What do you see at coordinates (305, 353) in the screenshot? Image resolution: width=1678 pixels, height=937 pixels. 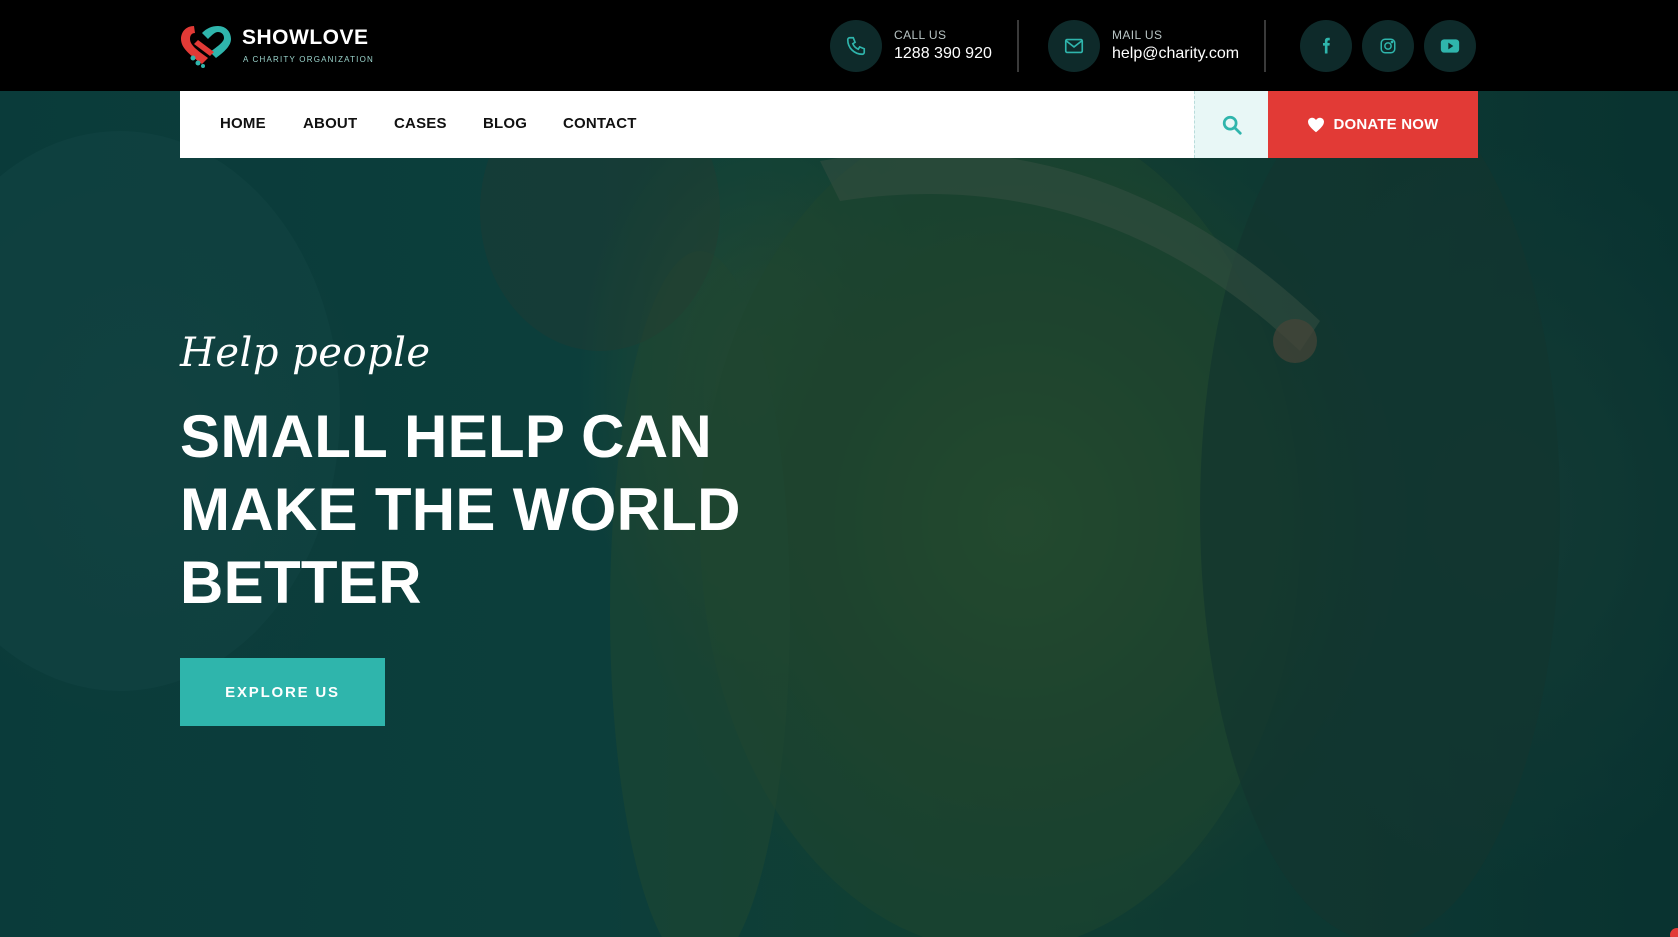 I see `hero-script-text: Help people` at bounding box center [305, 353].